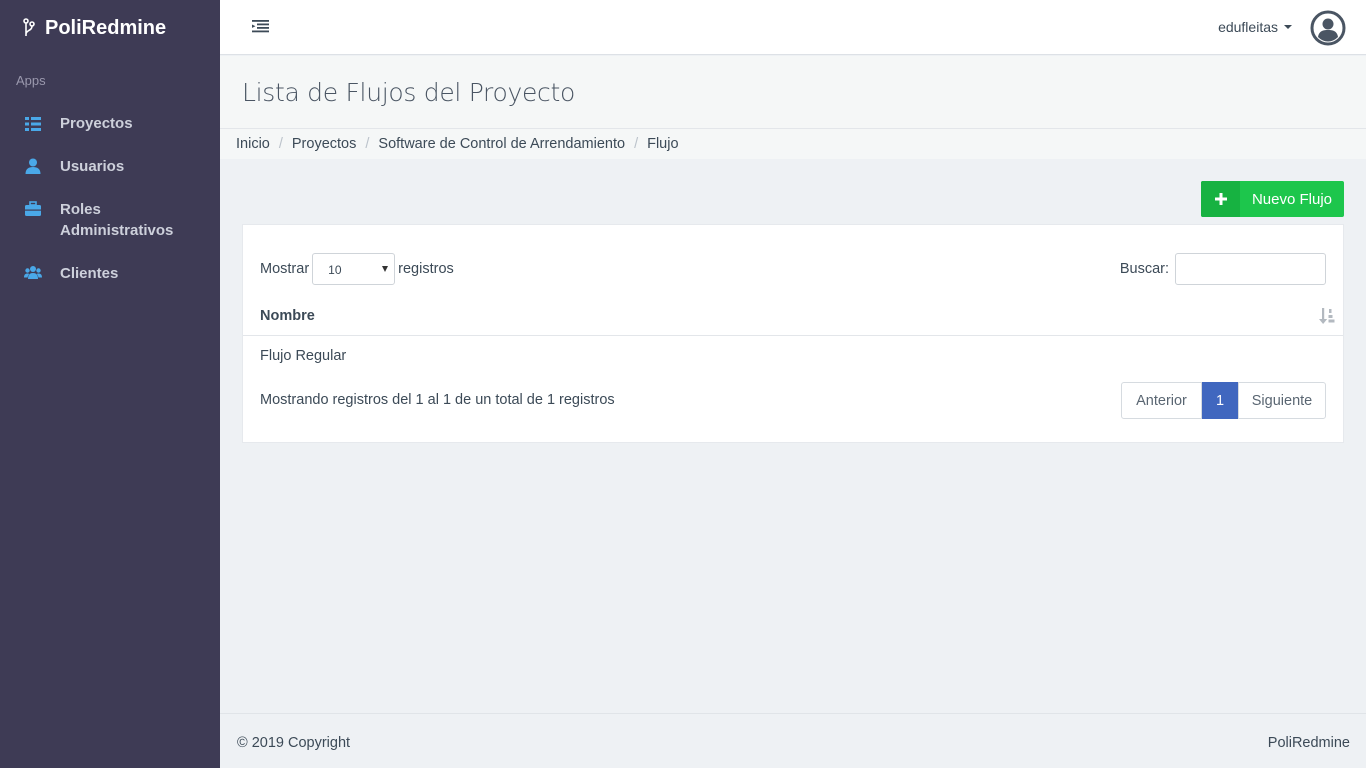  What do you see at coordinates (294, 743) in the screenshot?
I see `copyright: © 2019 Copyright` at bounding box center [294, 743].